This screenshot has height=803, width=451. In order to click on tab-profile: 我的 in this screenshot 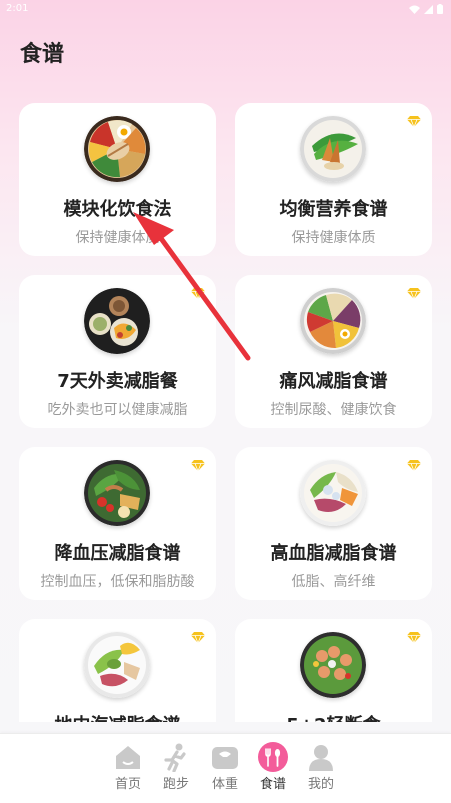, I will do `click(321, 770)`.